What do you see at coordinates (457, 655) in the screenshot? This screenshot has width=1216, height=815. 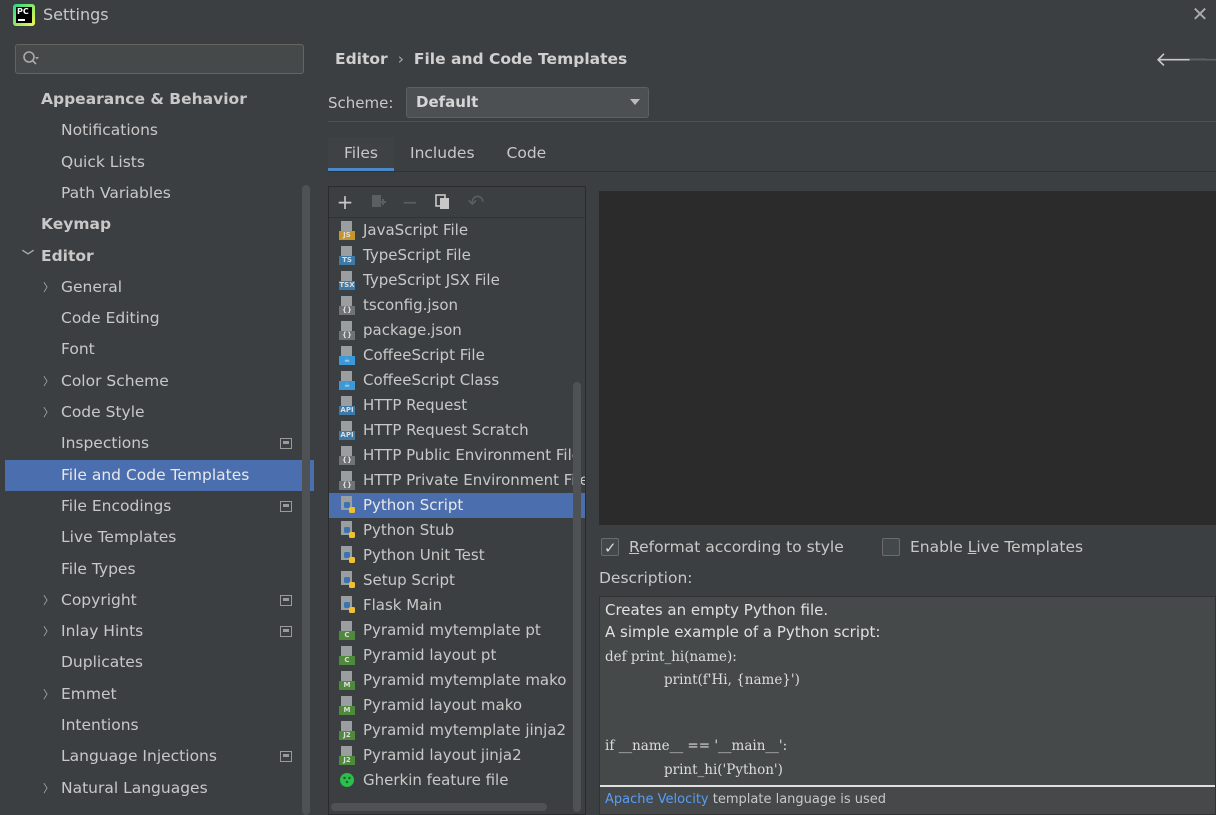 I see `template-item-pyramid-layout-pt: C Pyramid layout pt` at bounding box center [457, 655].